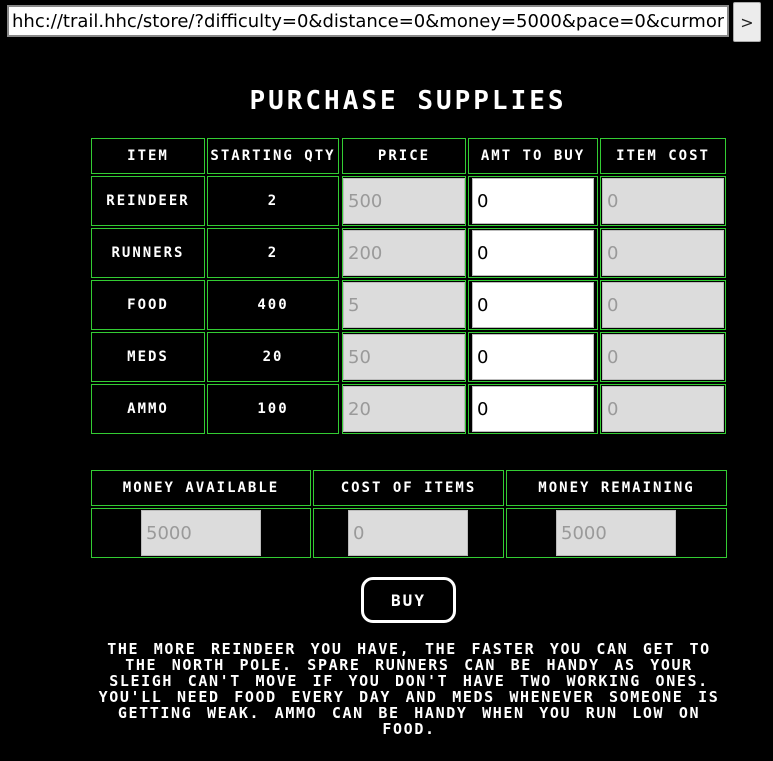  Describe the element at coordinates (148, 156) in the screenshot. I see `header-item: ITEM` at that location.